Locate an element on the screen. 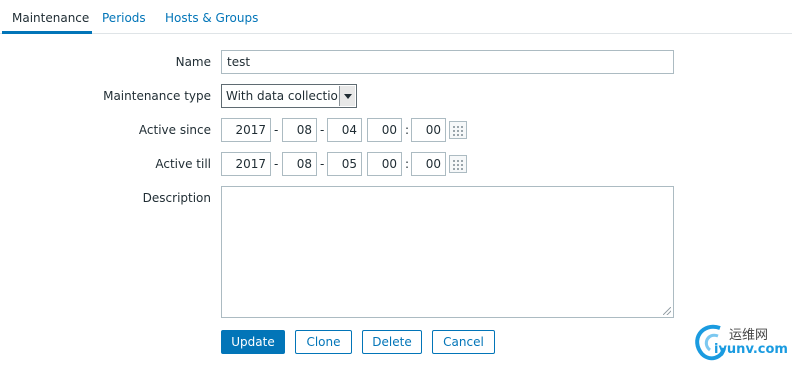 The width and height of the screenshot is (792, 368). active-since-minute: 00 is located at coordinates (428, 130).